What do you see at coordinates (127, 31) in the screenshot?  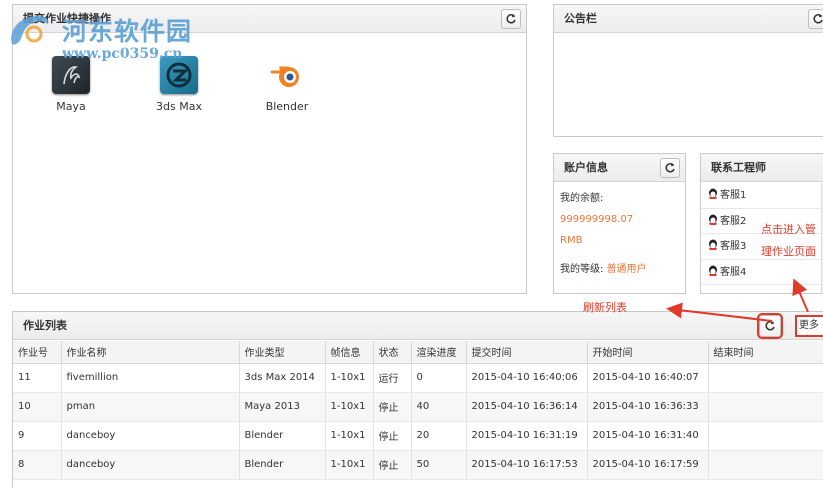 I see `watermark-title: 河东软件园` at bounding box center [127, 31].